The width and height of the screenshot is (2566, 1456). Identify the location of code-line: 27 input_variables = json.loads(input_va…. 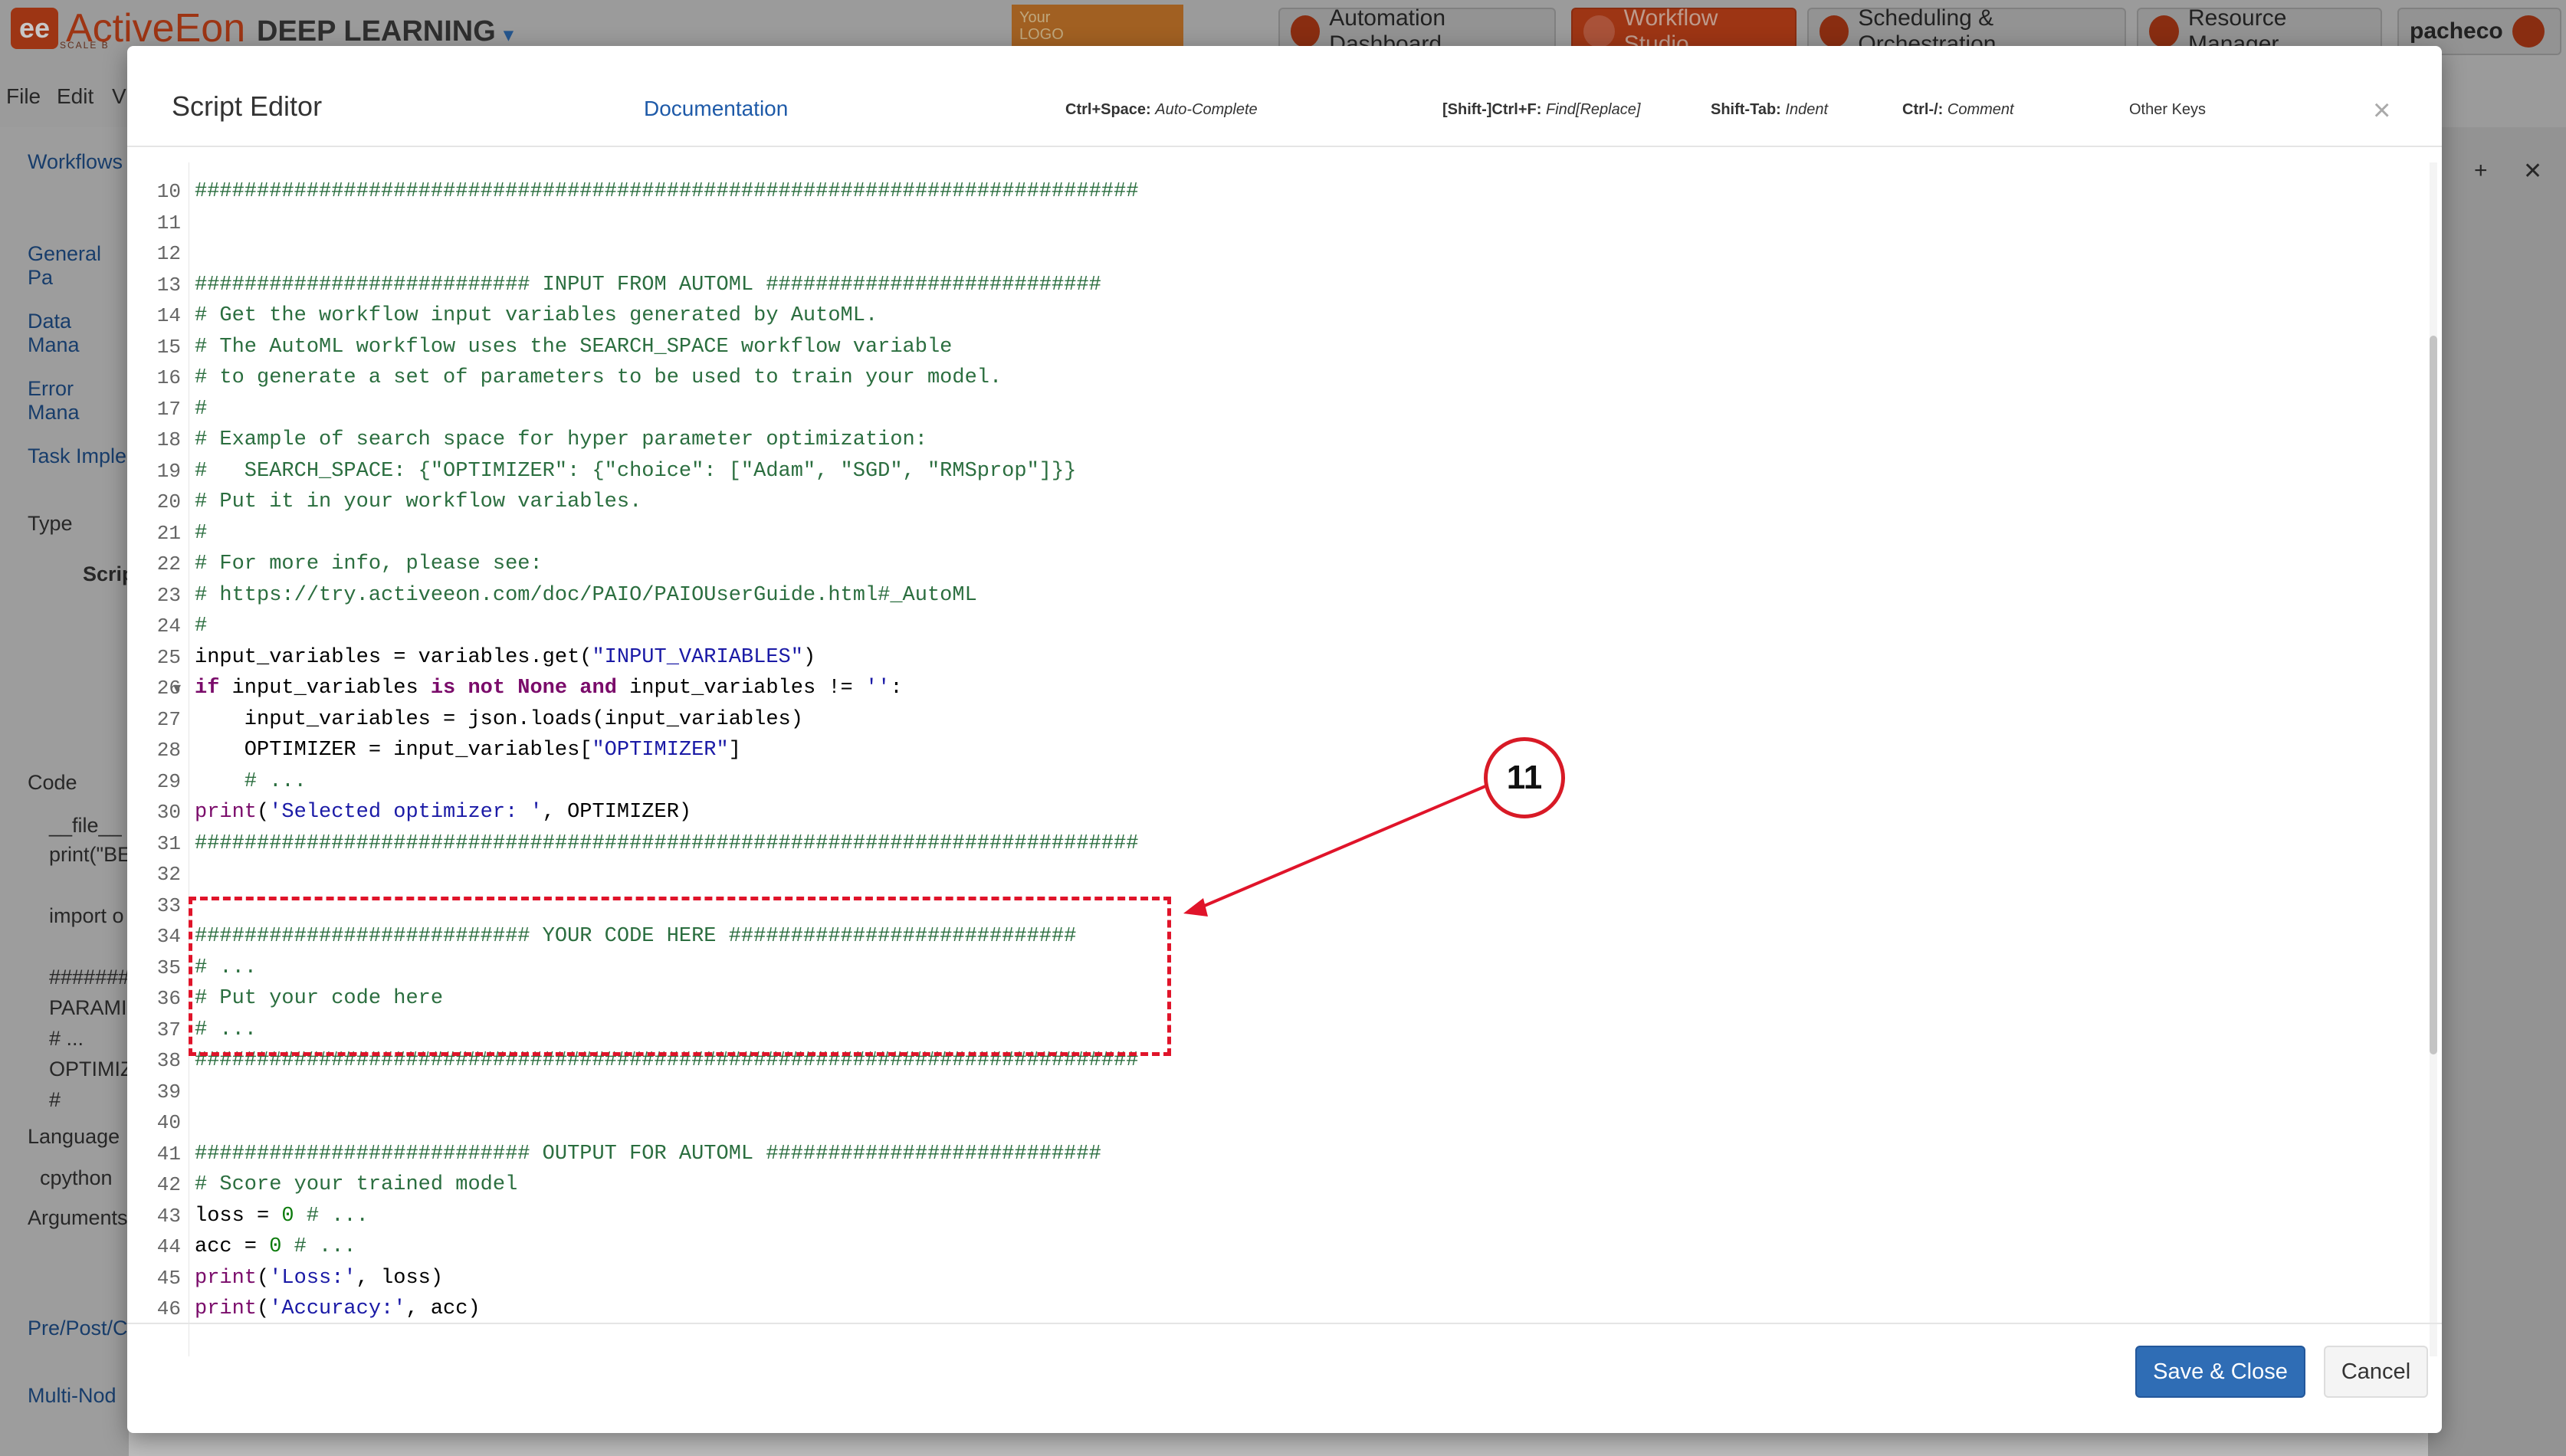
(1275, 719).